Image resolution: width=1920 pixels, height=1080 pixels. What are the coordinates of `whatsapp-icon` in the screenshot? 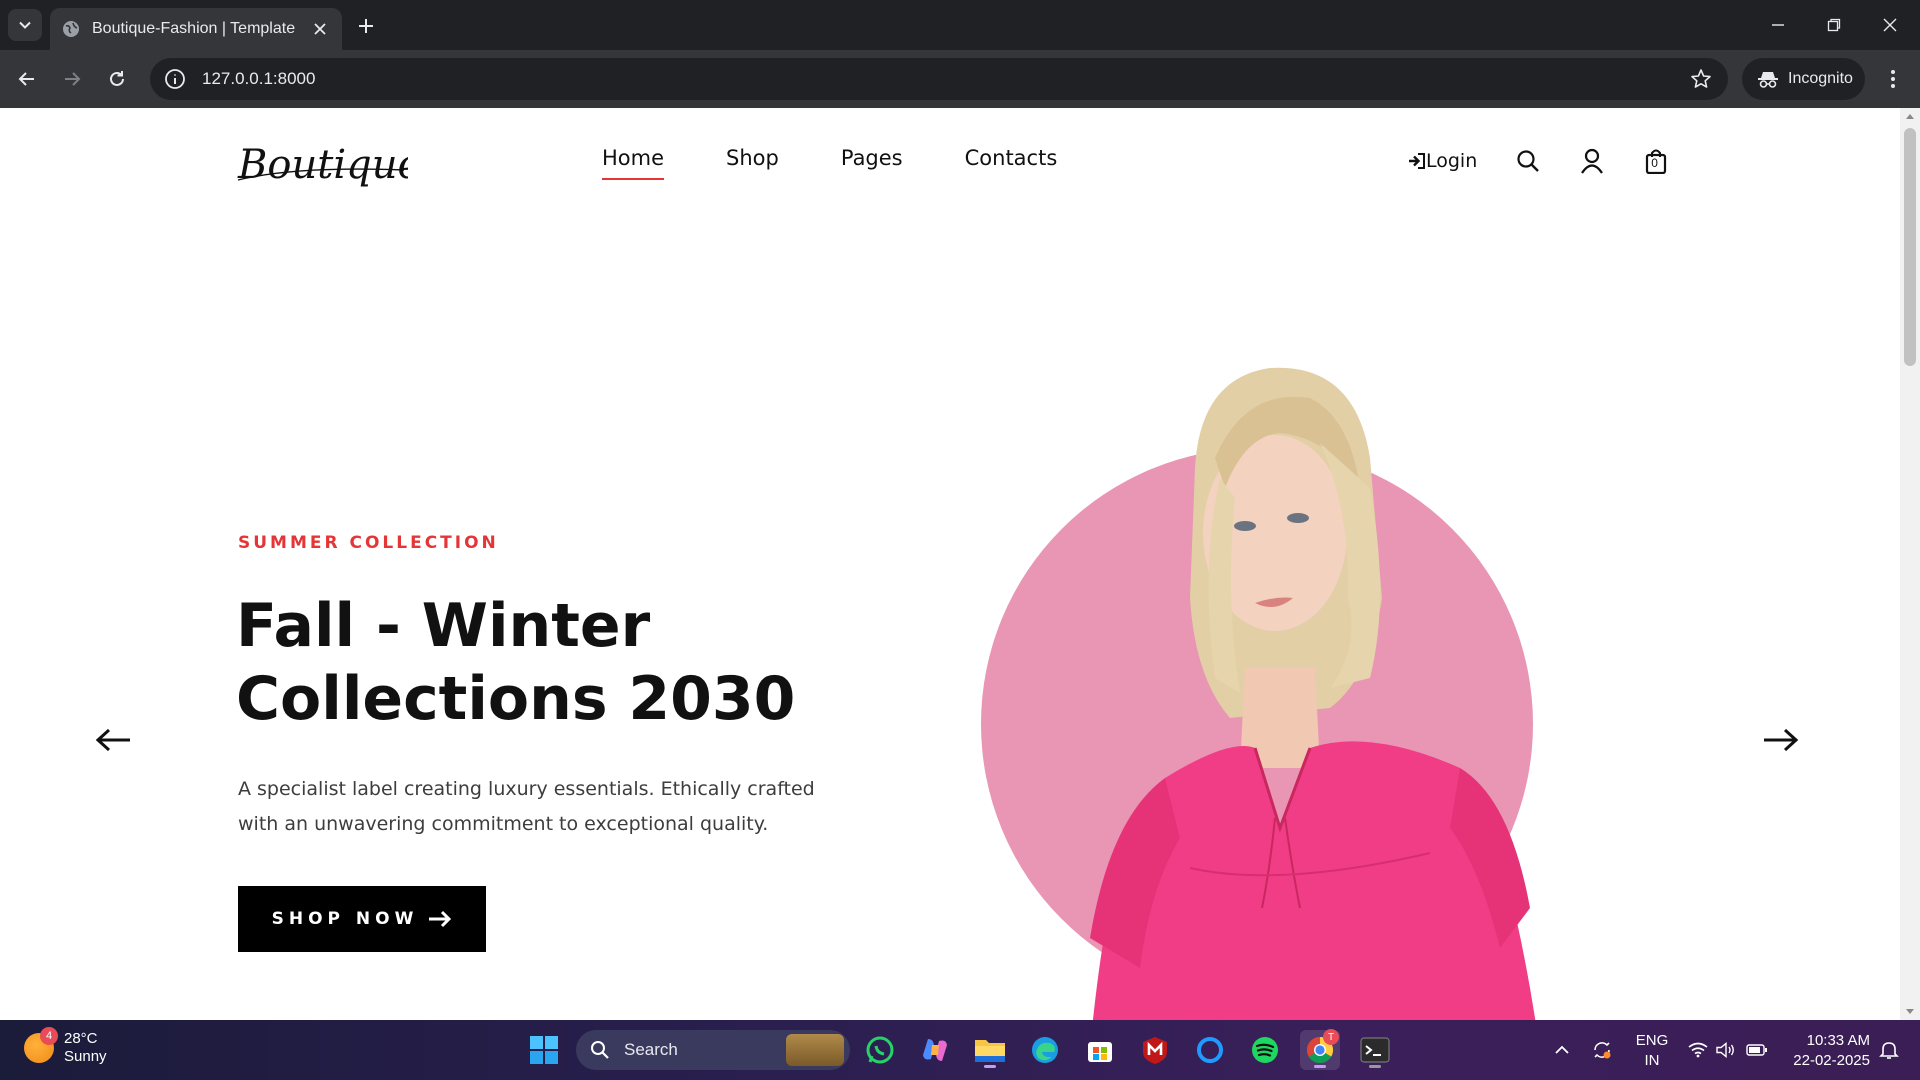 It's located at (880, 1050).